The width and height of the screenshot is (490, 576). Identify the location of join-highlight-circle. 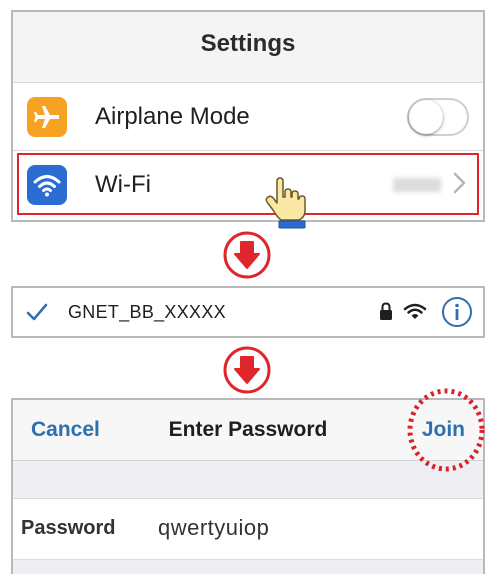
(446, 430).